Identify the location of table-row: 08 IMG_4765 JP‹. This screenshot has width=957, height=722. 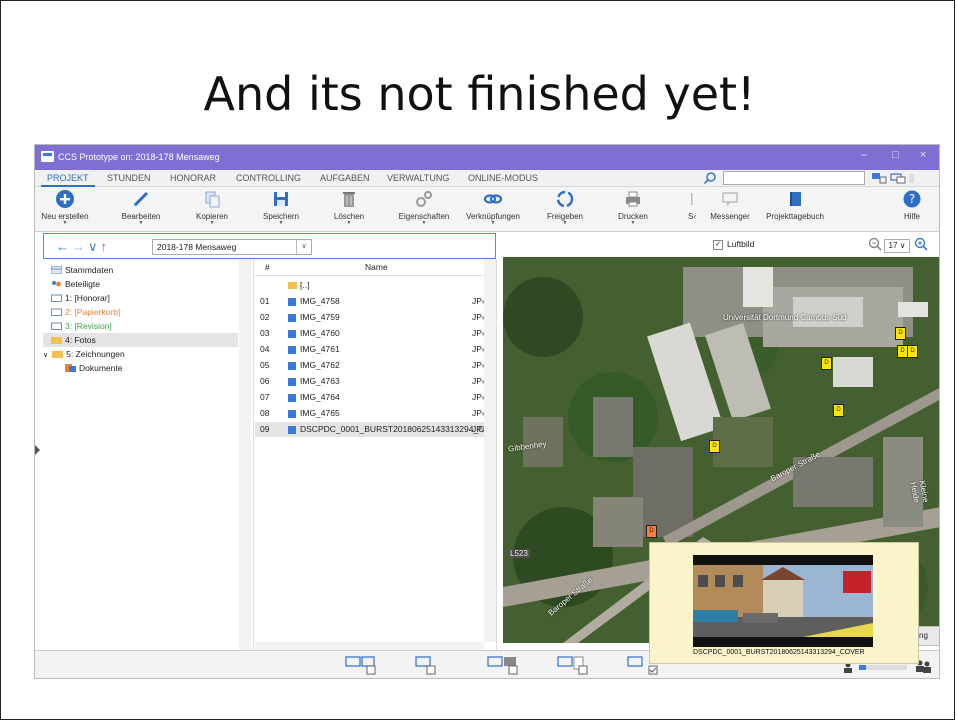
(370, 413).